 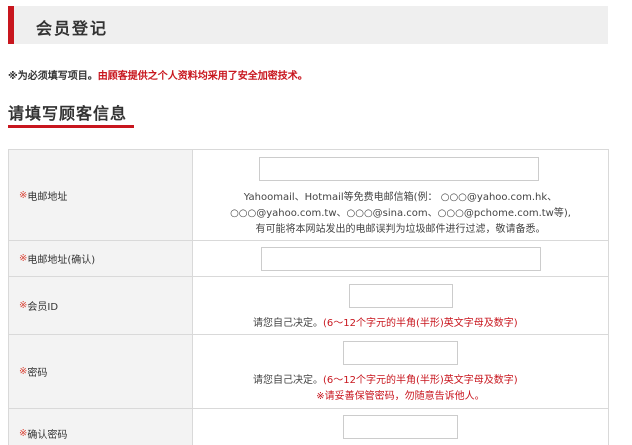 What do you see at coordinates (400, 396) in the screenshot?
I see `password-warning: ※请妥善保管密码，勿随意告诉他人。` at bounding box center [400, 396].